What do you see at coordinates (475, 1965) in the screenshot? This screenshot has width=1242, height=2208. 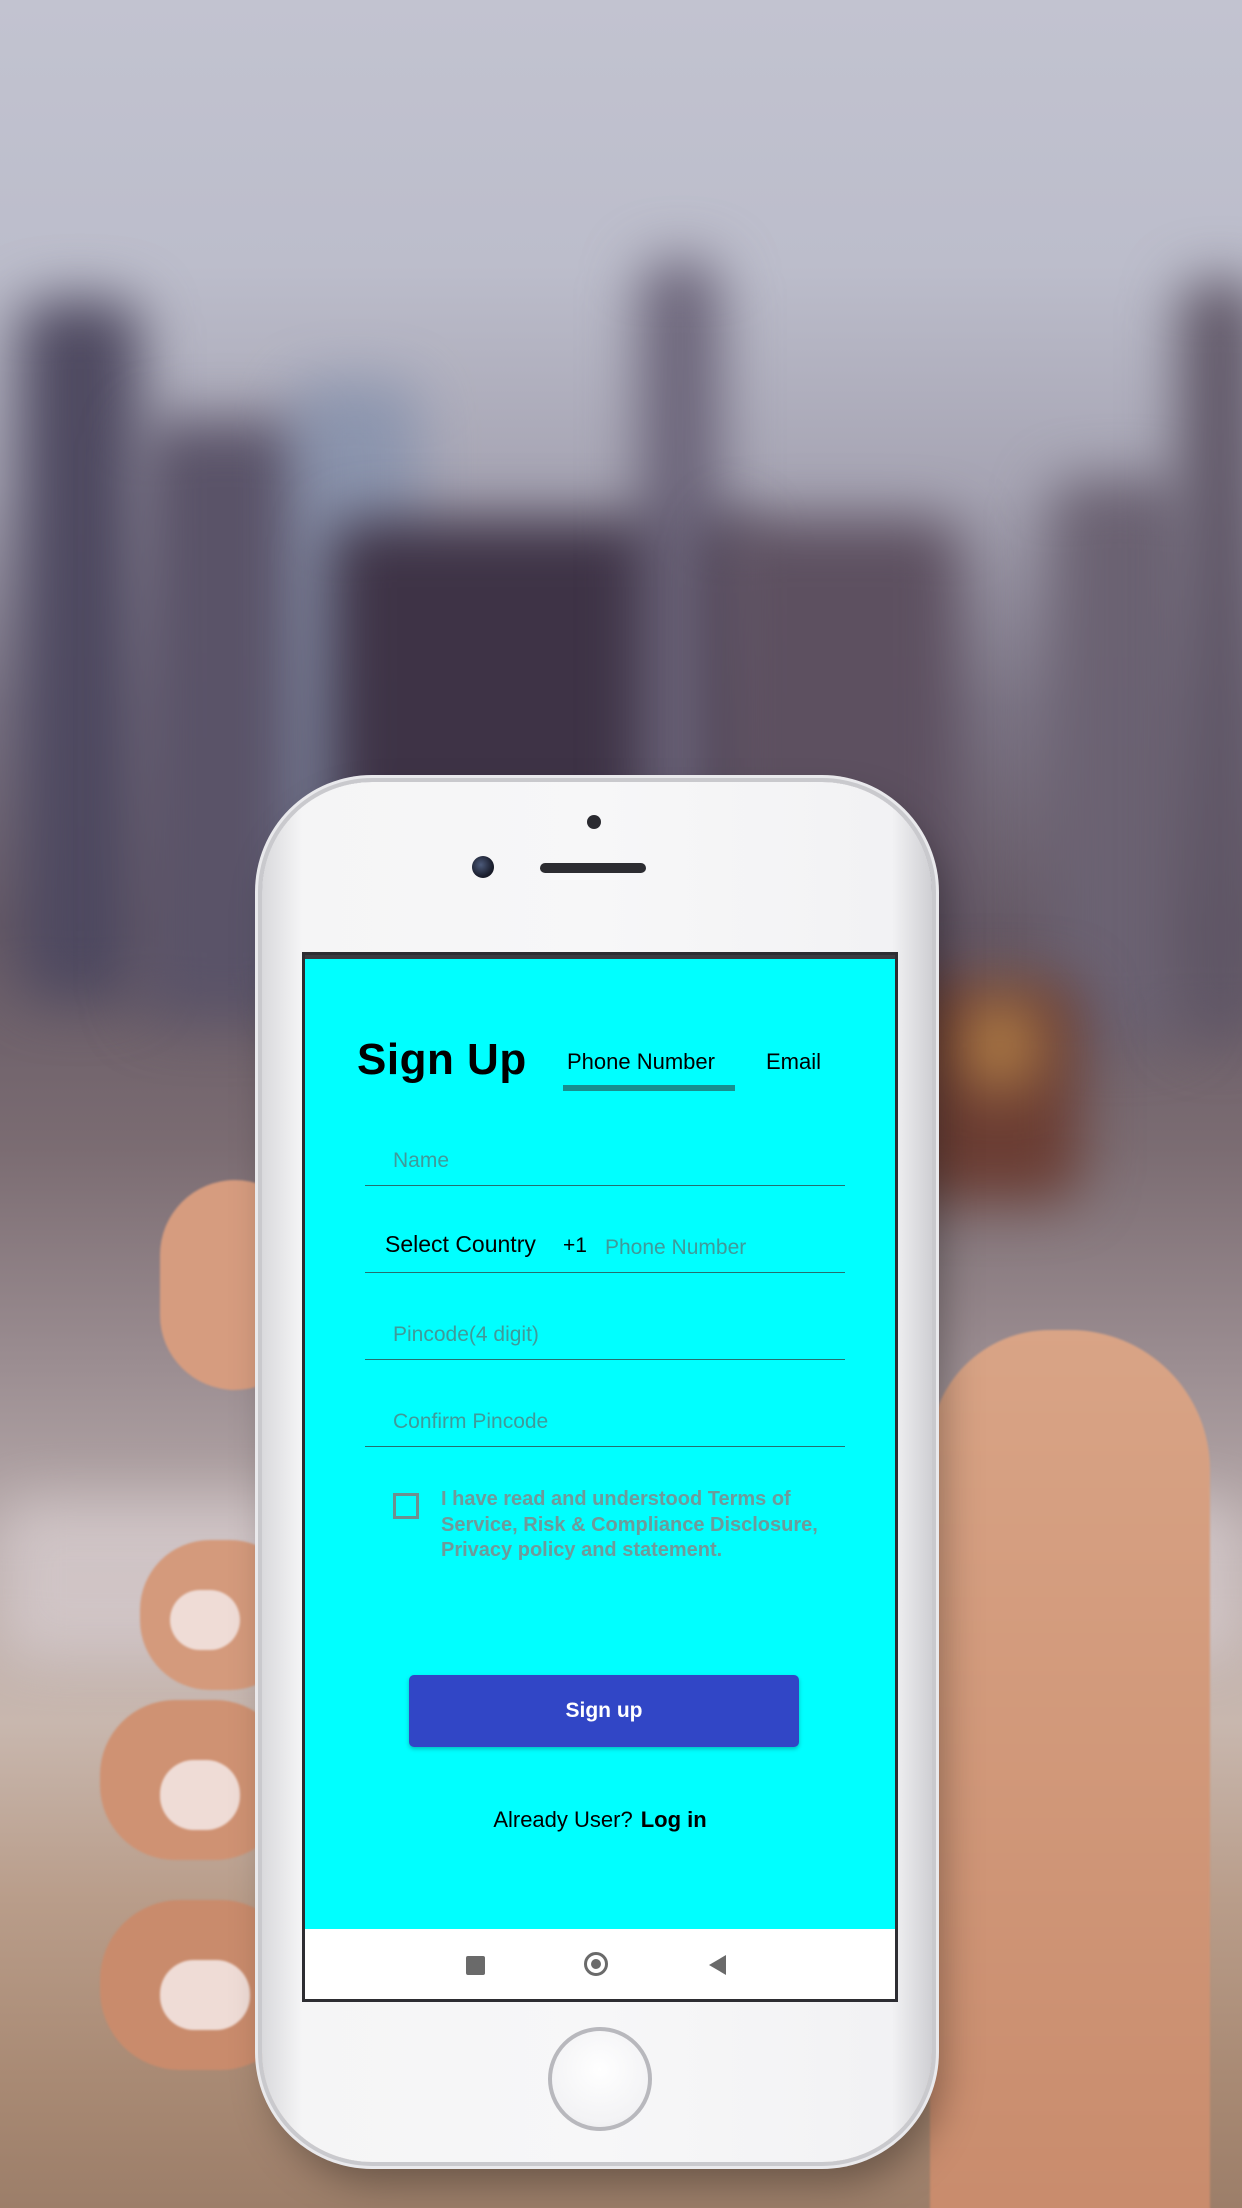 I see `recent-apps-icon` at bounding box center [475, 1965].